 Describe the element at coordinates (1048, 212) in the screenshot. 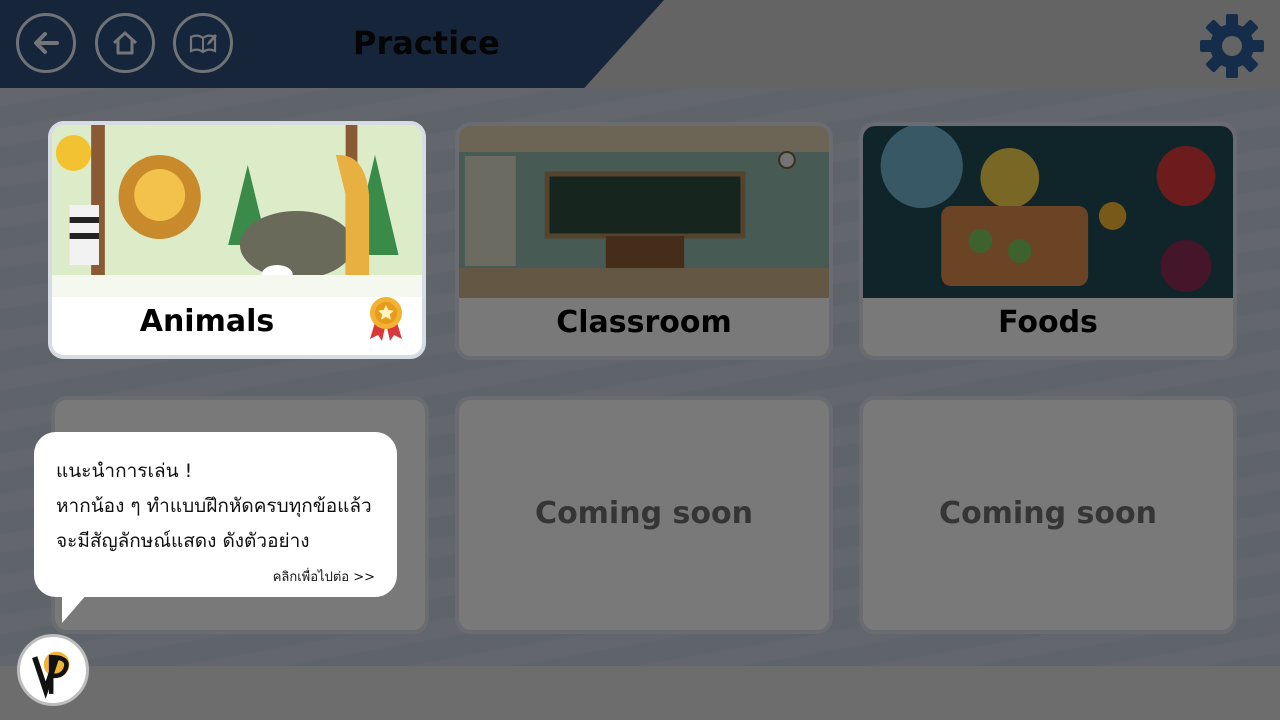

I see `foods-illustration` at that location.